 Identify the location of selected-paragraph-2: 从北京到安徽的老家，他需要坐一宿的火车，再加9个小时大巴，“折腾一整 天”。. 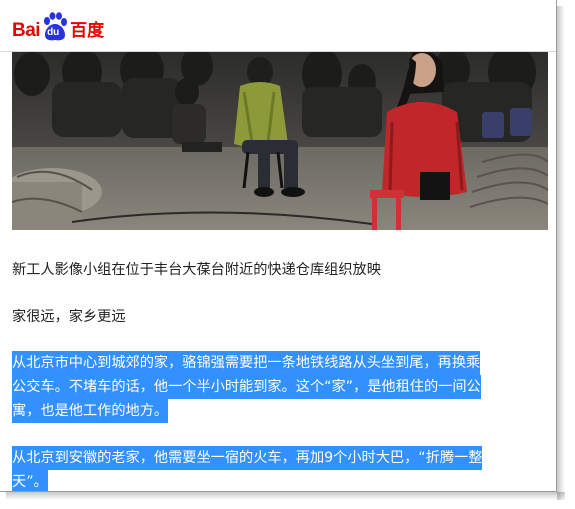
(282, 468).